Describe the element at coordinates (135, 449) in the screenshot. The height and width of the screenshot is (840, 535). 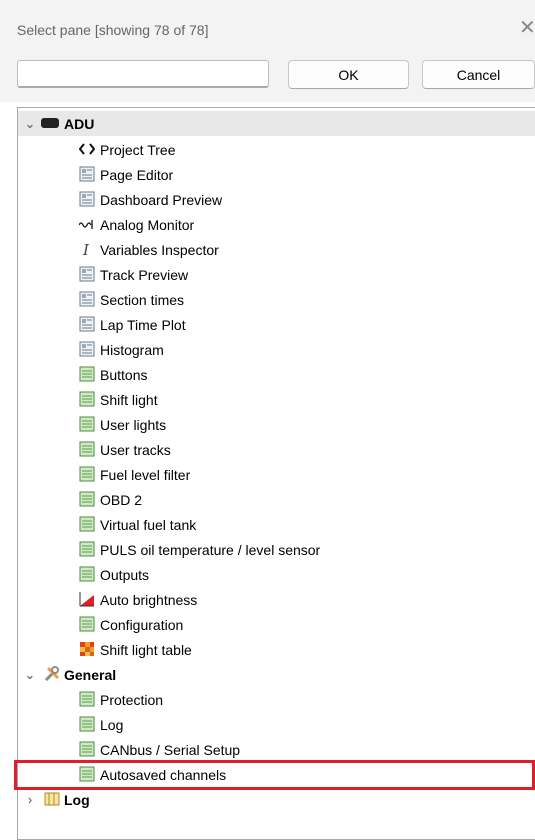
I see `tree-item-label: User tracks` at that location.